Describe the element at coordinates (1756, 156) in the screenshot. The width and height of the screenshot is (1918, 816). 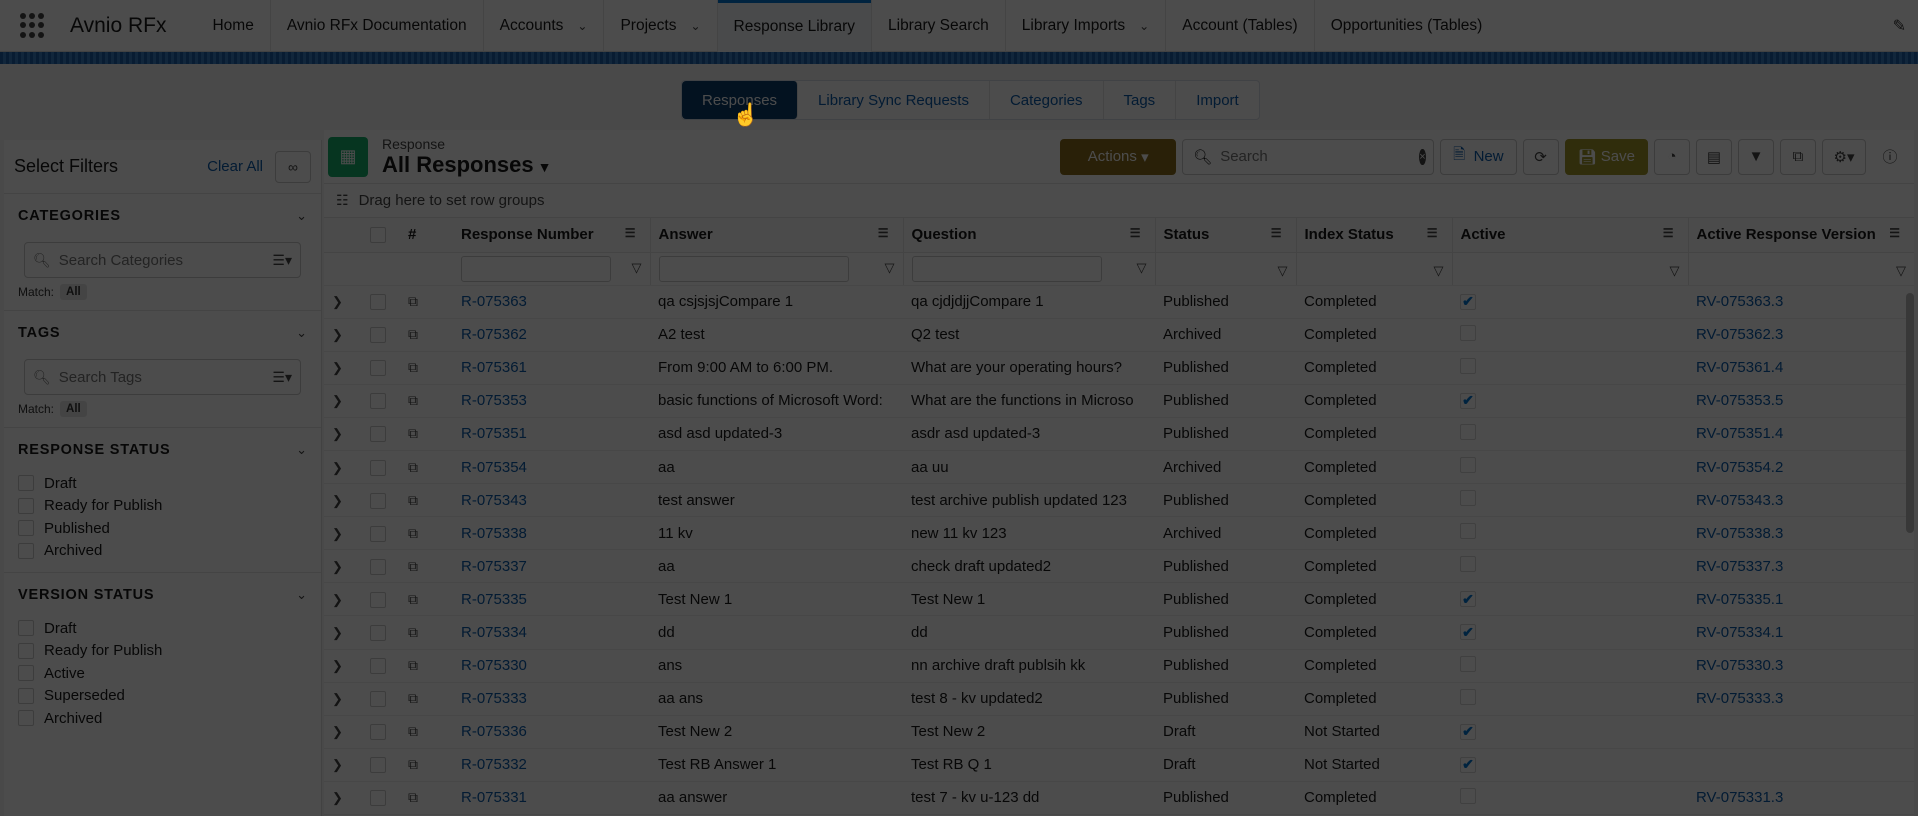
I see `filter-button: ▼` at that location.